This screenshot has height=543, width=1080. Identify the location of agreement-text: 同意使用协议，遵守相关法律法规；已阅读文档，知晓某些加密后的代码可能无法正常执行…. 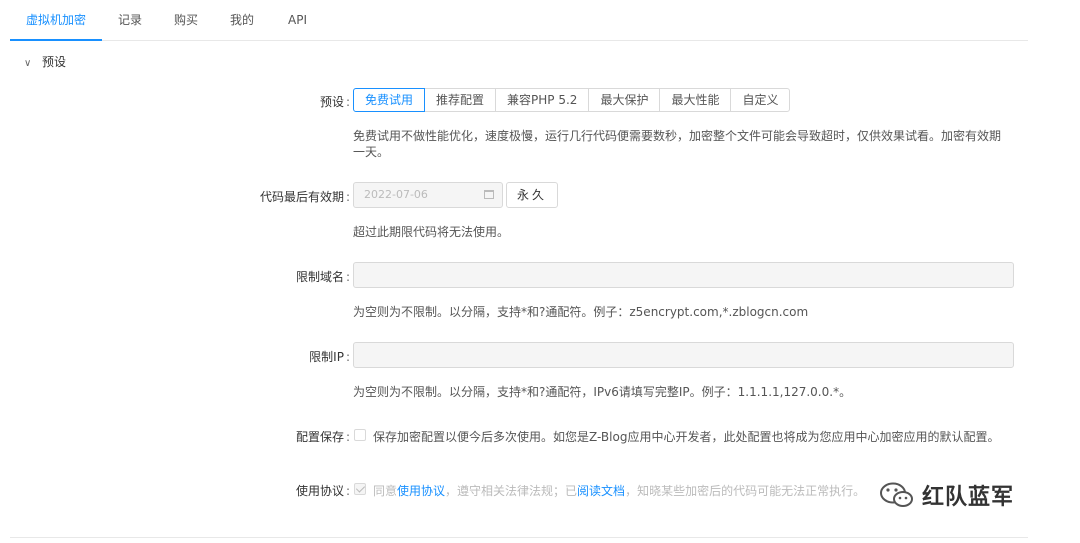
(619, 490).